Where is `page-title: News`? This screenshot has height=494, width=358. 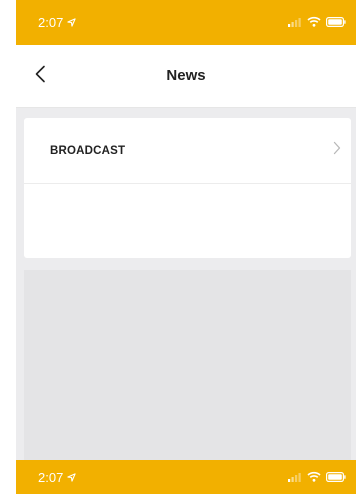
page-title: News is located at coordinates (186, 75).